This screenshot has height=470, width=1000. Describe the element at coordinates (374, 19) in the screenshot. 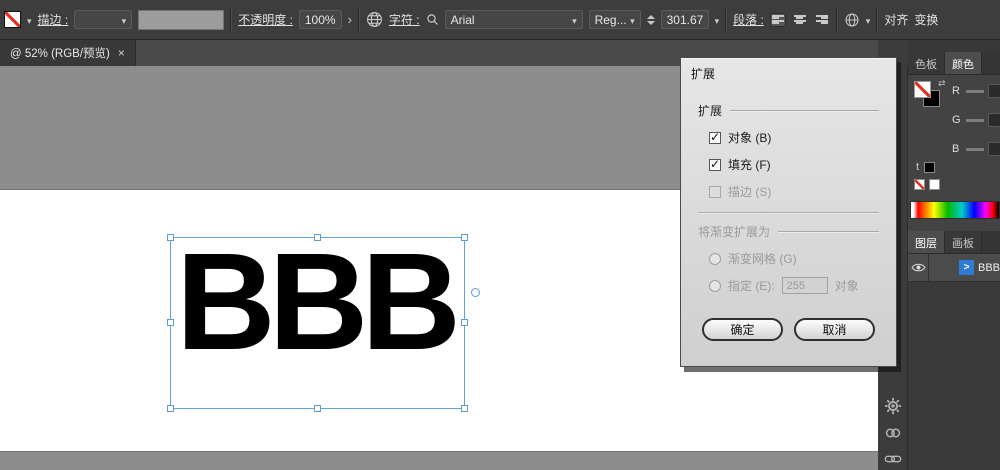

I see `globe-icon` at that location.